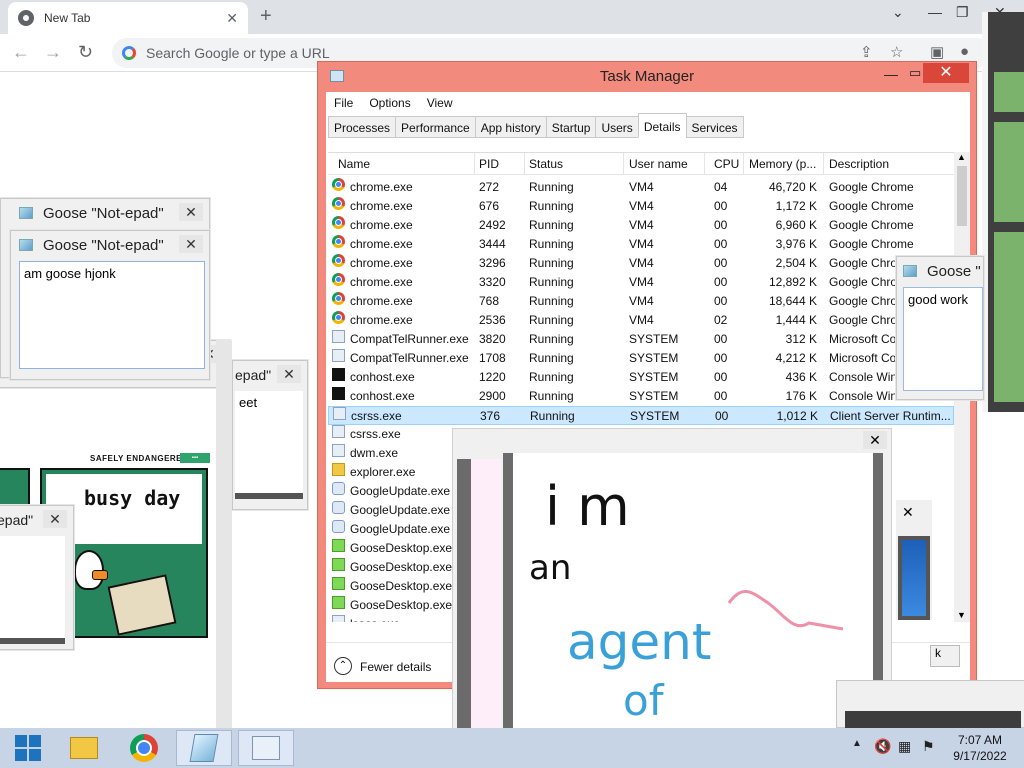  I want to click on scroll-down-icon: ▼, so click(961, 615).